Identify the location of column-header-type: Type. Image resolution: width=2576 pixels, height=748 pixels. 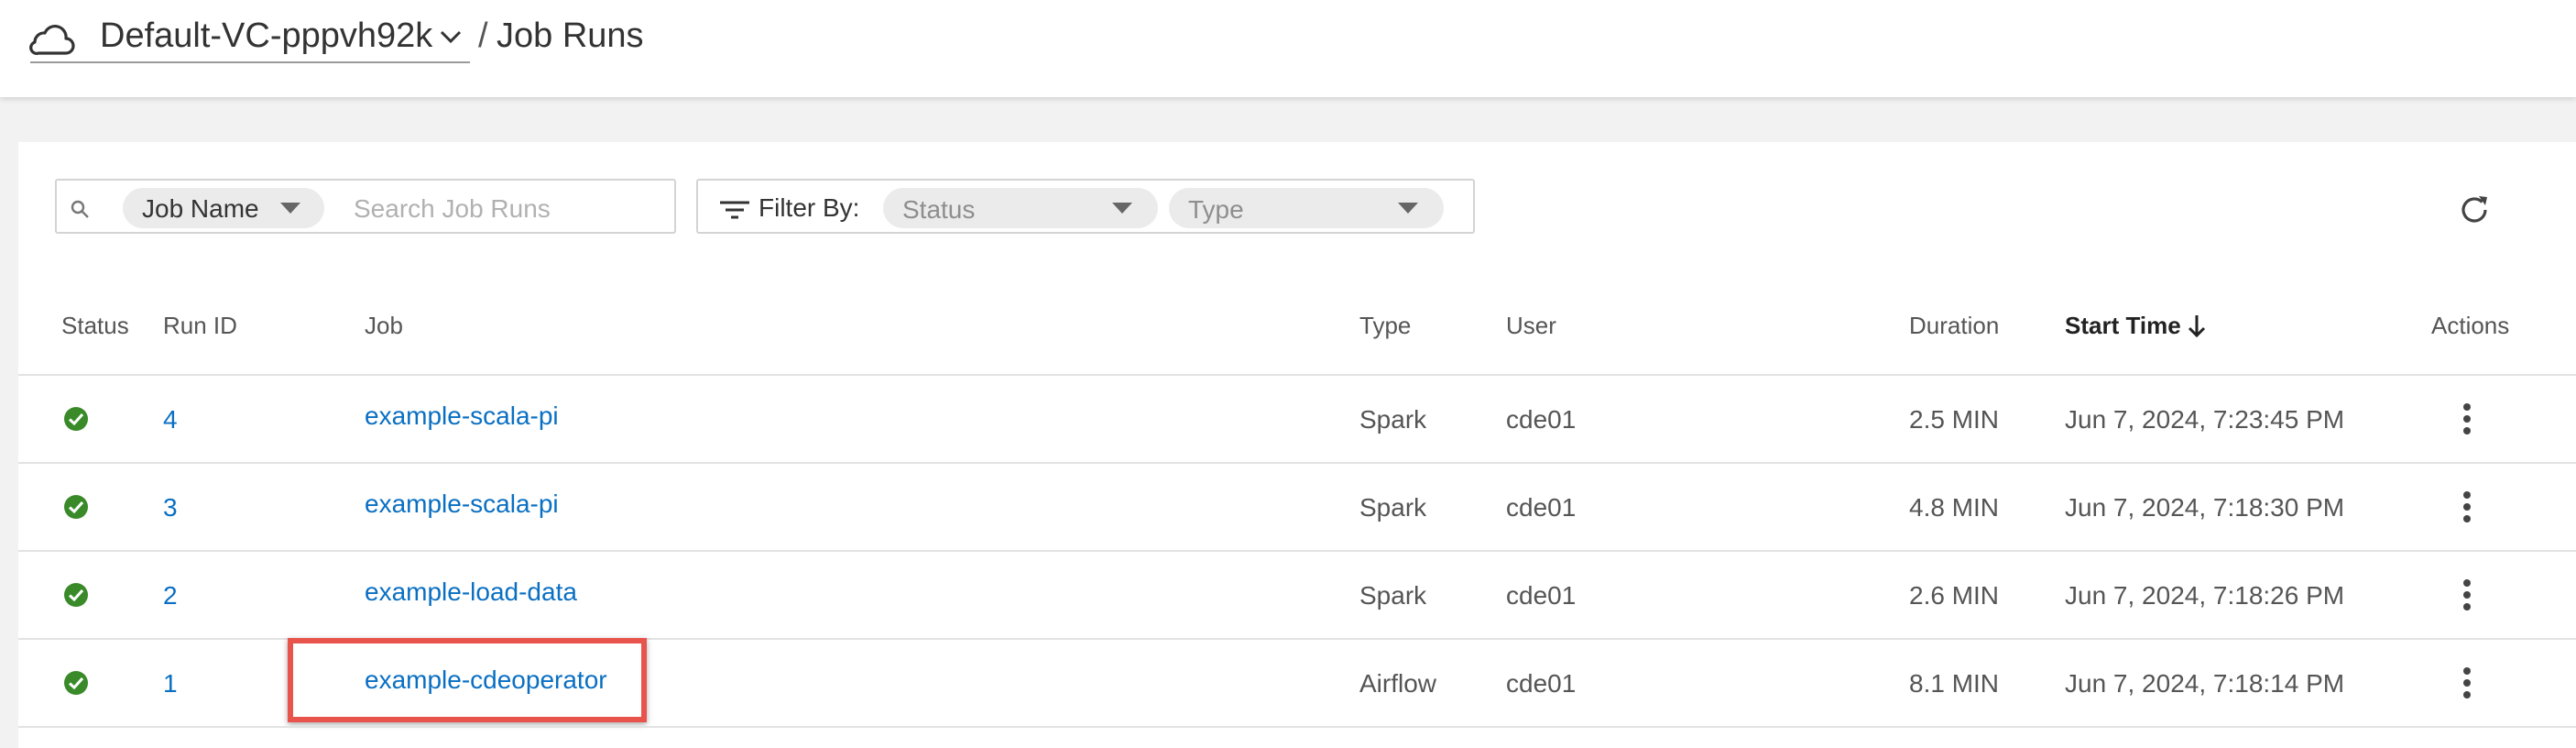
(1385, 326).